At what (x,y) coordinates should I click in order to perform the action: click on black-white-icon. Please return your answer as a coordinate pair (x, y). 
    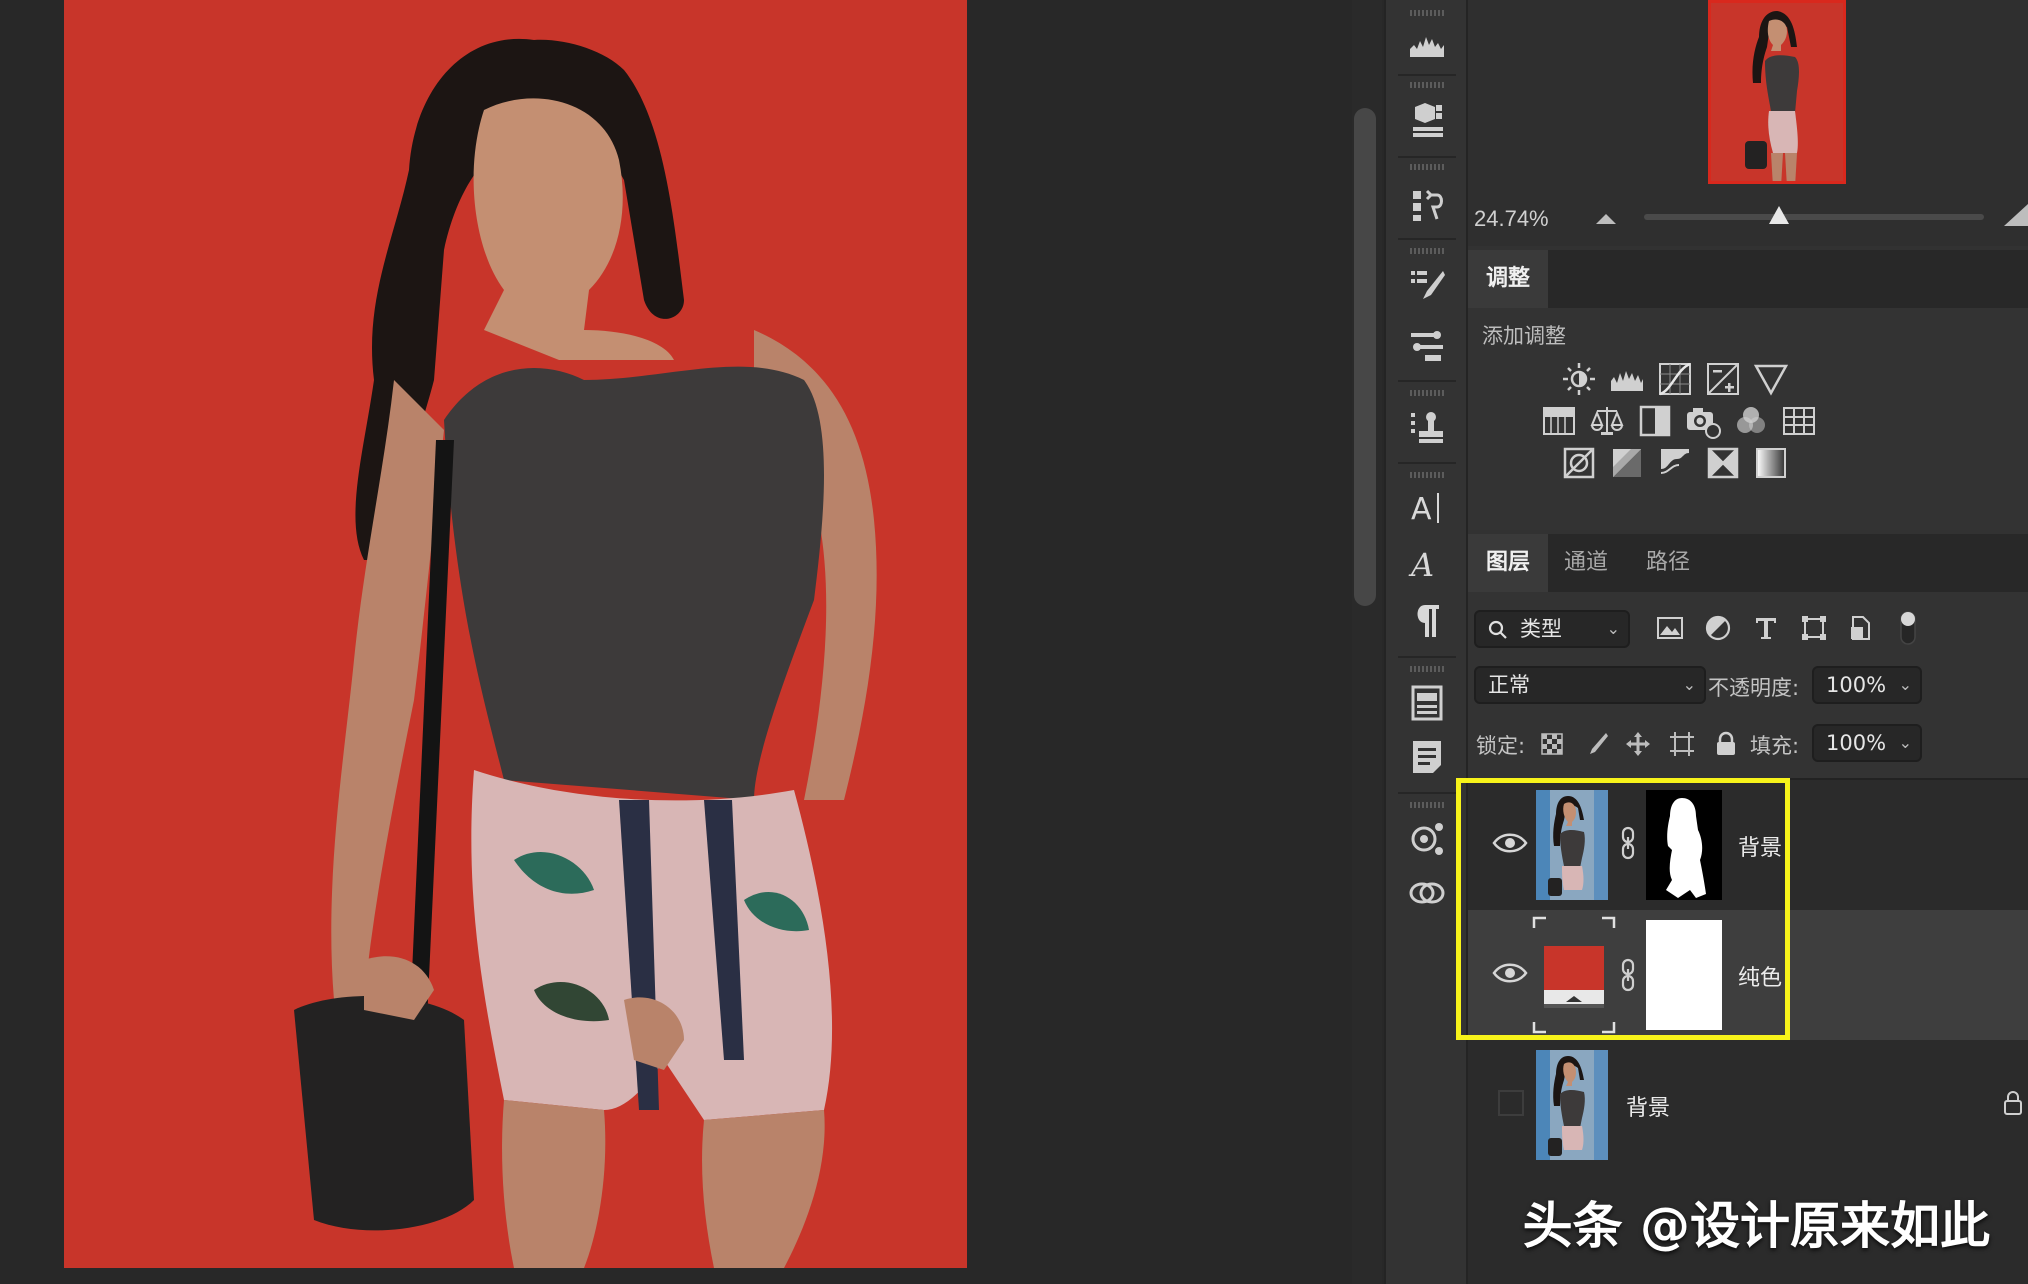
    Looking at the image, I should click on (1655, 421).